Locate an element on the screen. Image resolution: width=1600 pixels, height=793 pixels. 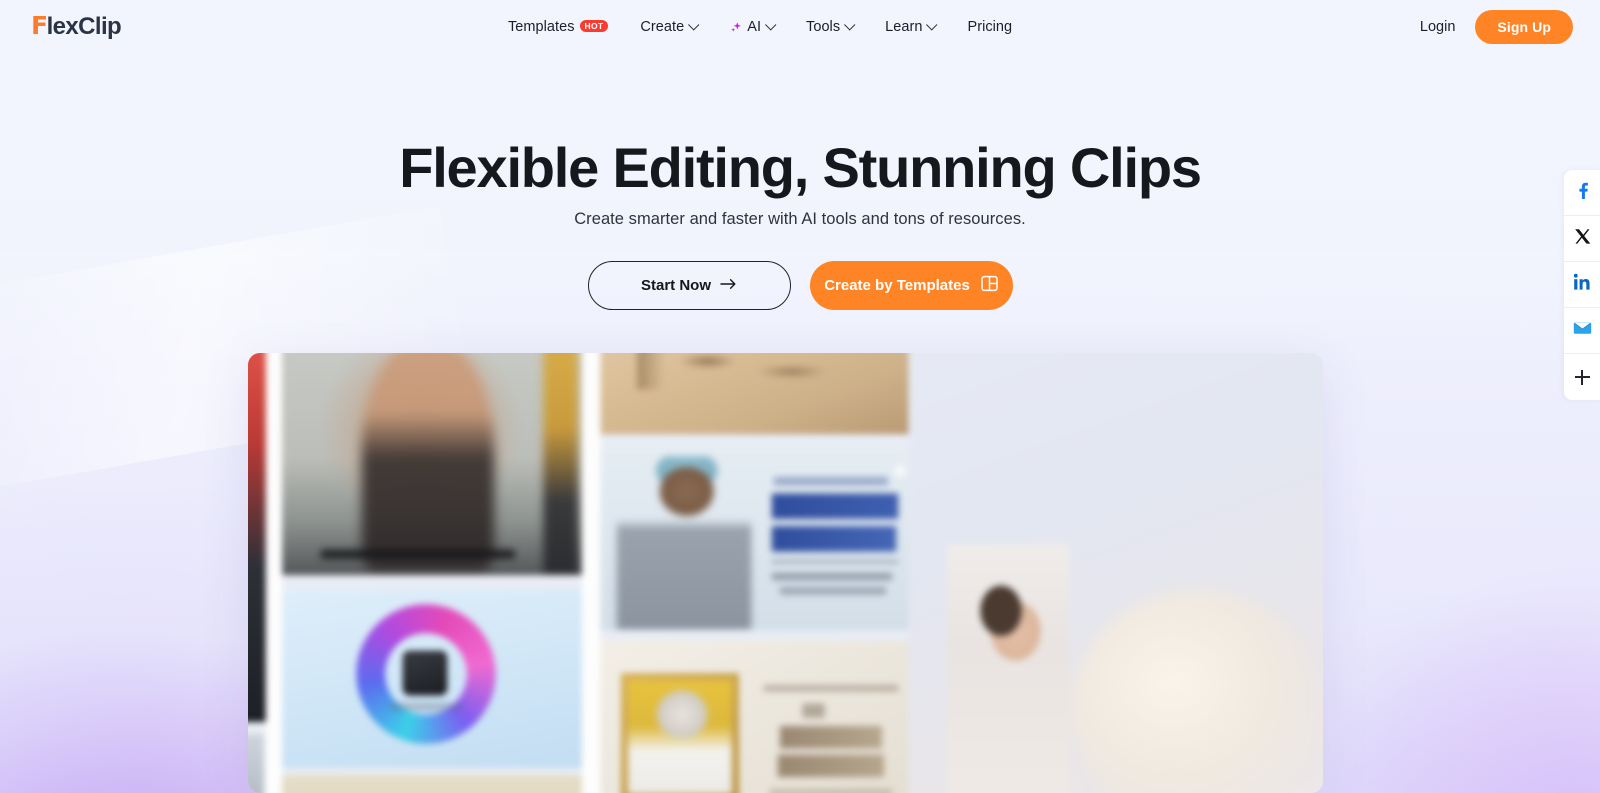
collage-portrait-frame is located at coordinates (680, 732).